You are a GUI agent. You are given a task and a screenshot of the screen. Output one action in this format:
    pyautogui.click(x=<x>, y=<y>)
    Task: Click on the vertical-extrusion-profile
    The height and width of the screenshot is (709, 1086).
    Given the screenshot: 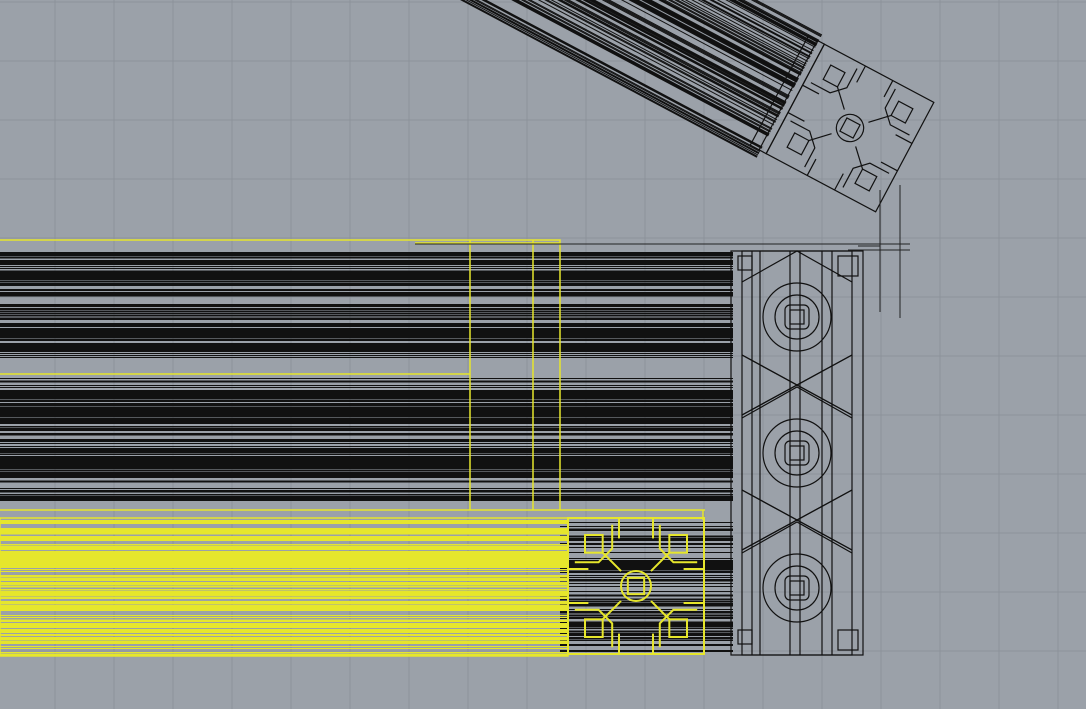 What is the action you would take?
    pyautogui.click(x=797, y=453)
    